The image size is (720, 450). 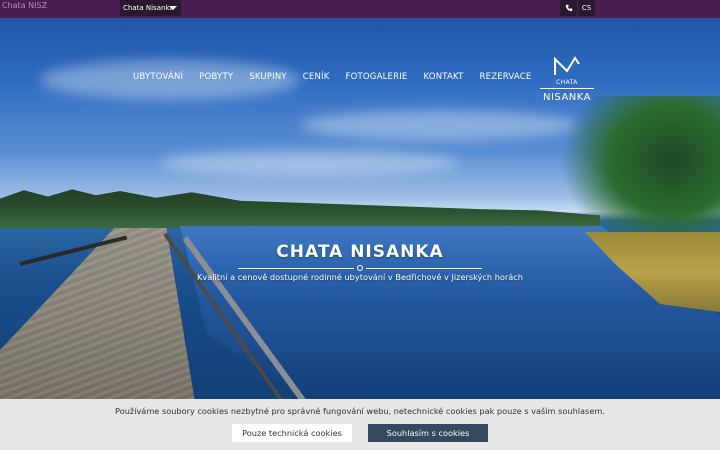 What do you see at coordinates (567, 88) in the screenshot?
I see `logo-divider` at bounding box center [567, 88].